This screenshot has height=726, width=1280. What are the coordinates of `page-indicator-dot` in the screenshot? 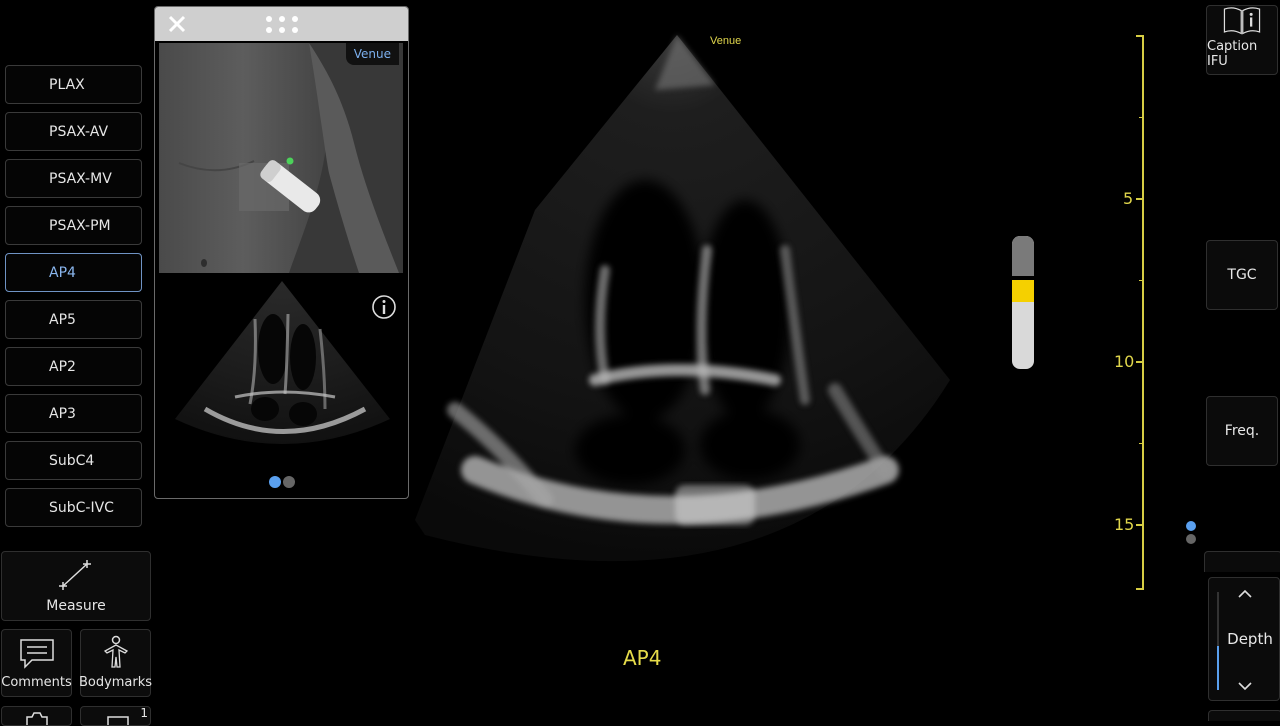 It's located at (289, 482).